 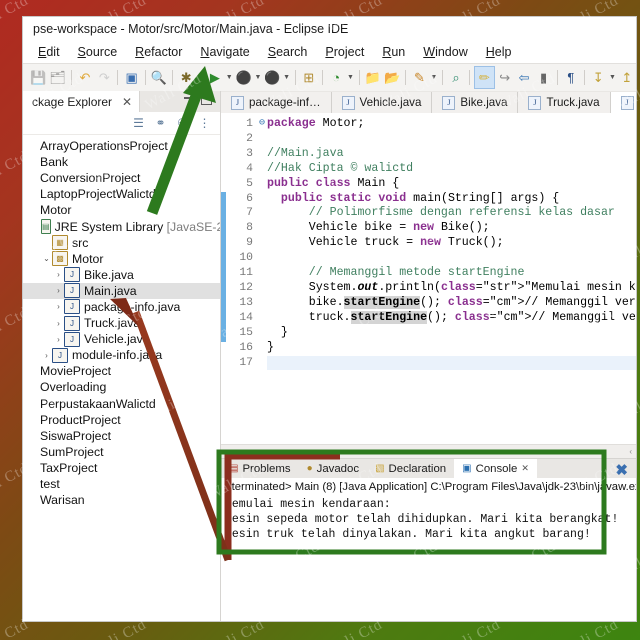 What do you see at coordinates (393, 52) in the screenshot?
I see `menu-item-run: Run` at bounding box center [393, 52].